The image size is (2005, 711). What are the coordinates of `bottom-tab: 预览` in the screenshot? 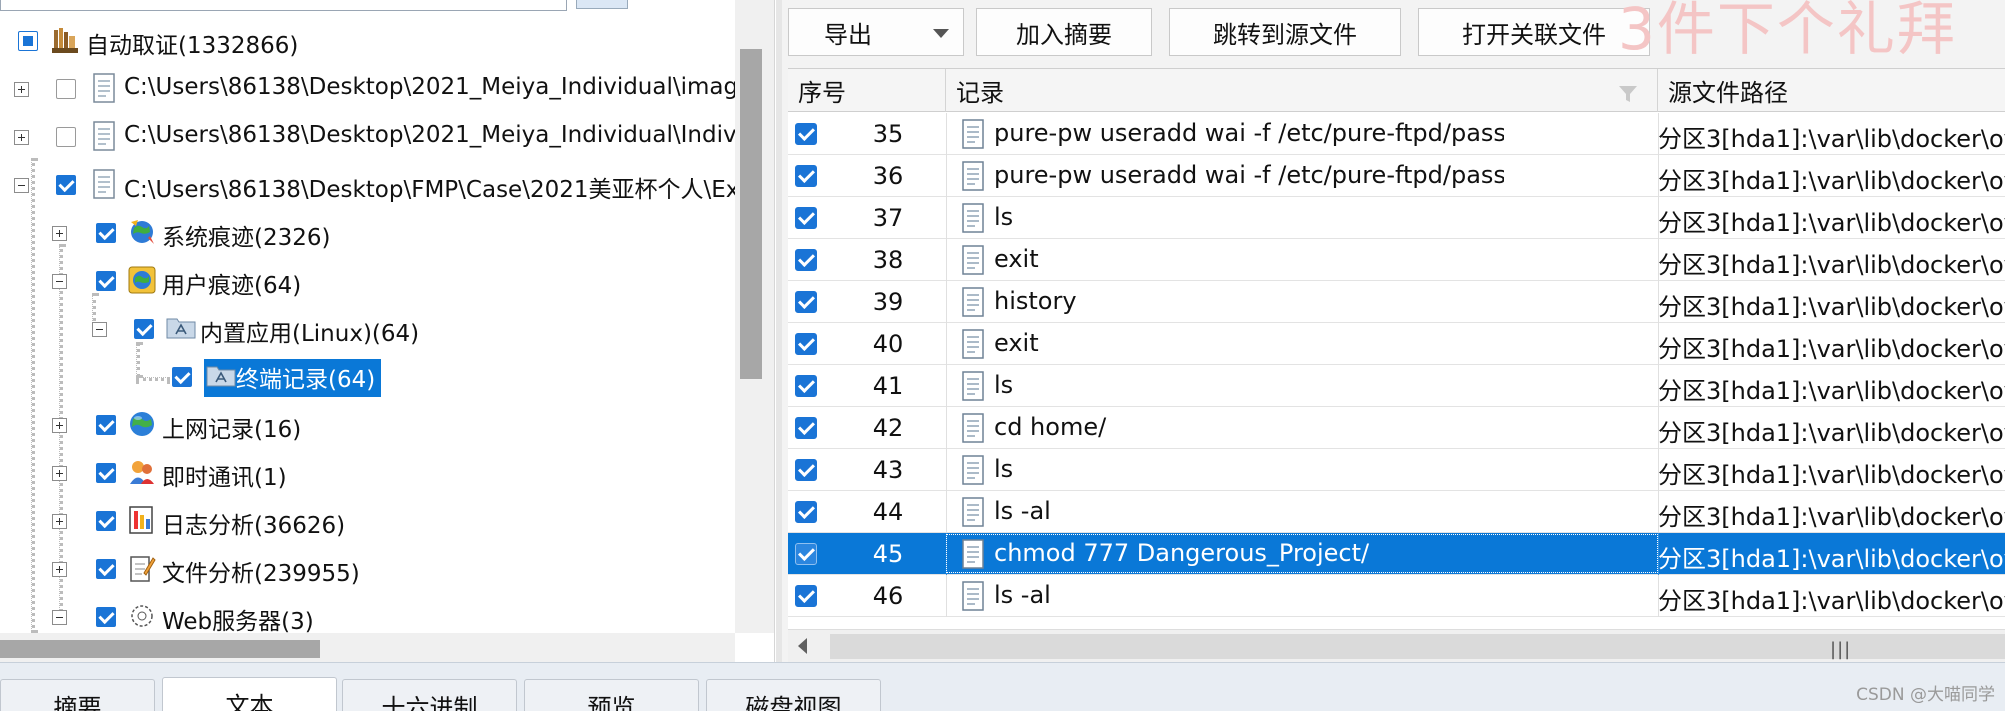 It's located at (611, 695).